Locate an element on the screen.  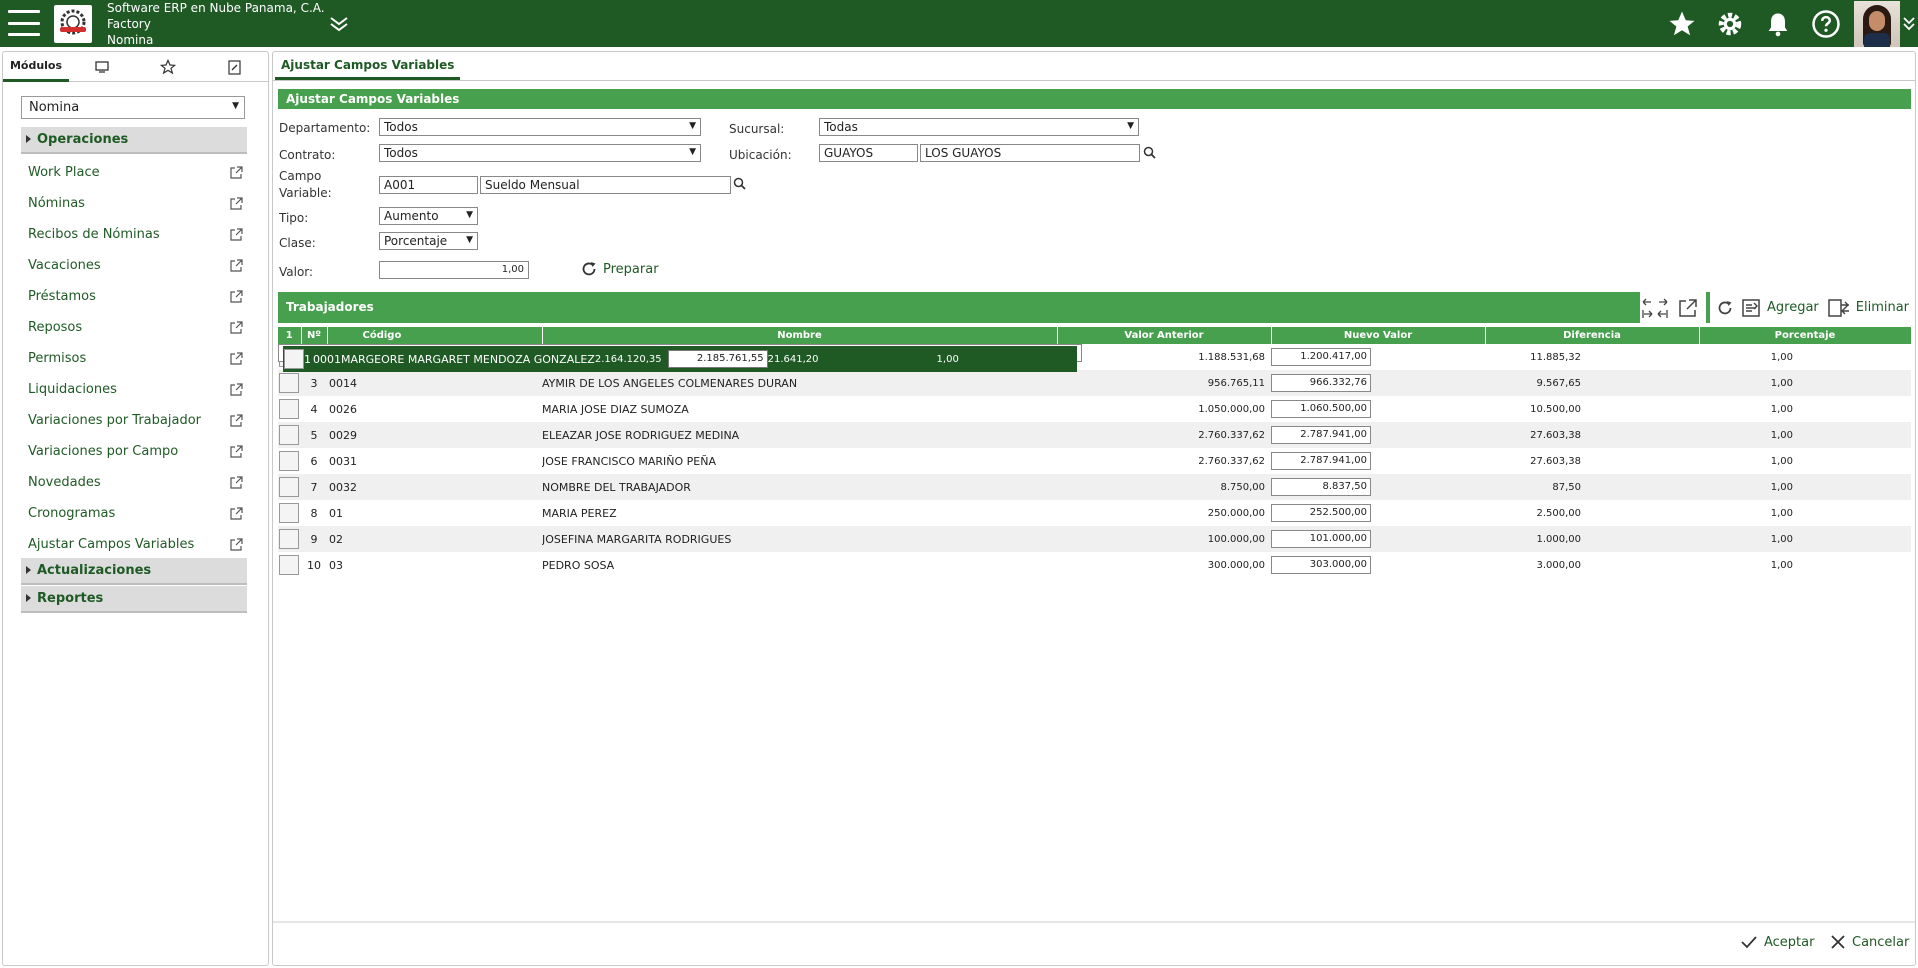
menu-item-prestamos: Préstamos is located at coordinates (135, 296).